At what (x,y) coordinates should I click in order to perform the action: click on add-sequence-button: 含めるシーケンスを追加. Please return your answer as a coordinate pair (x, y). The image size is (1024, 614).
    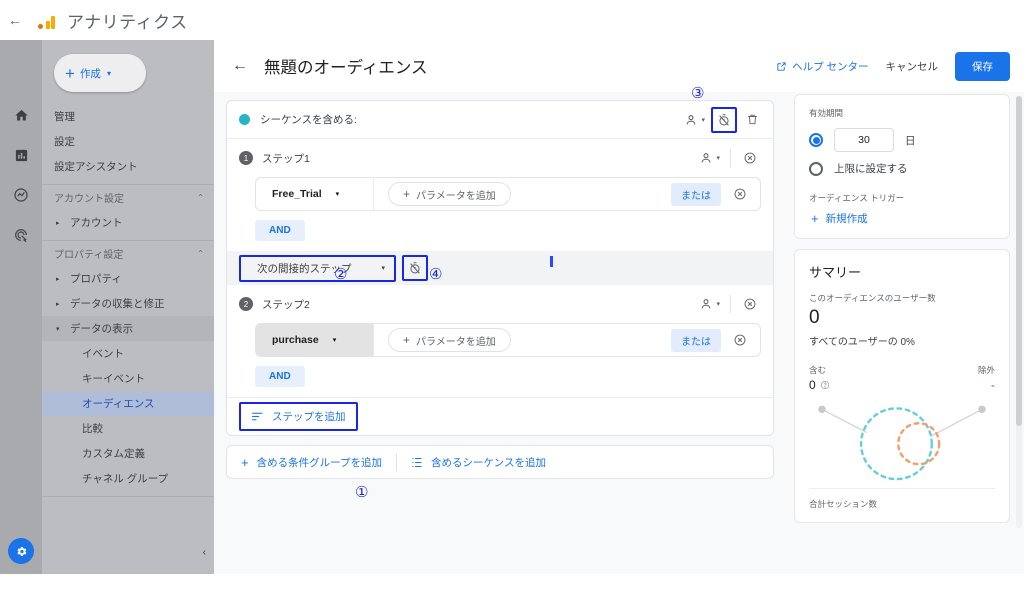
    Looking at the image, I should click on (478, 462).